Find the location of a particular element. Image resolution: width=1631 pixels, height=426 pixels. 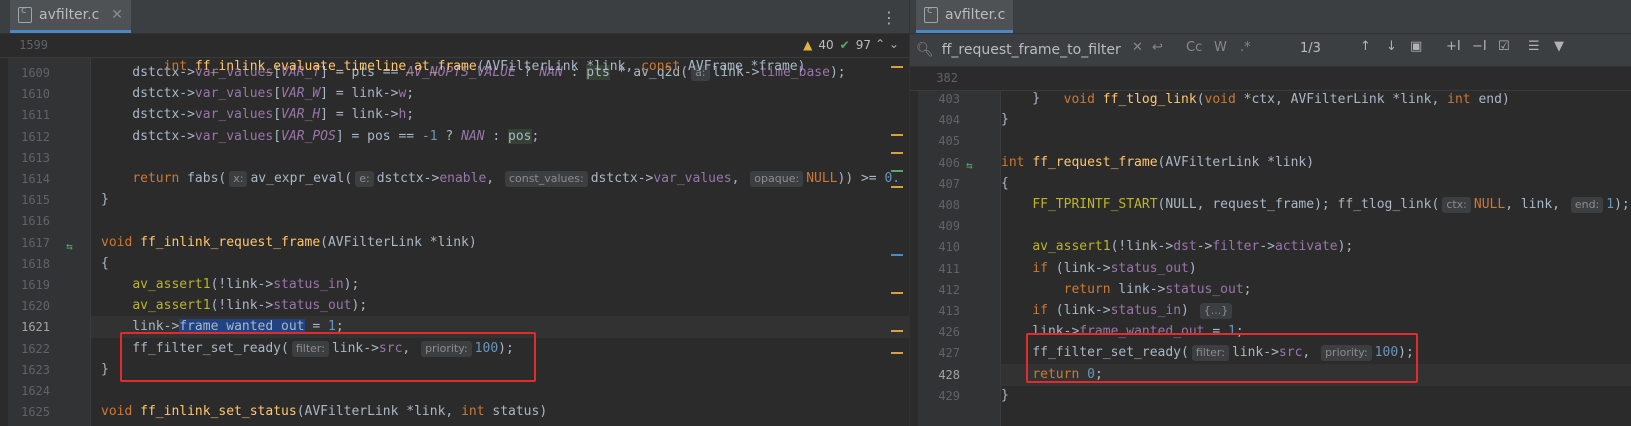

code-token: (NULL, request_frame); ff_tlog_link( is located at coordinates (1298, 204).